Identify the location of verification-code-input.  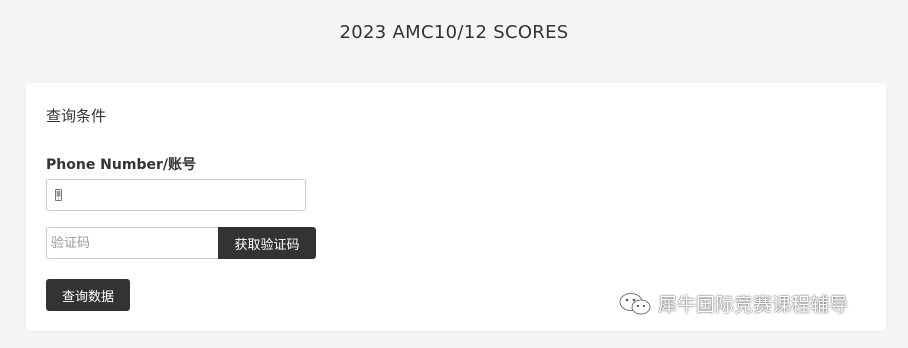
(132, 243).